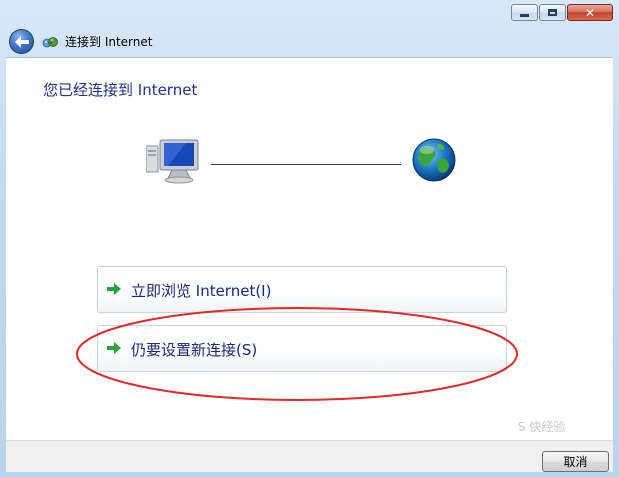 Image resolution: width=619 pixels, height=477 pixels. I want to click on browse-internet-label: 立即浏览 Internet(I), so click(201, 291).